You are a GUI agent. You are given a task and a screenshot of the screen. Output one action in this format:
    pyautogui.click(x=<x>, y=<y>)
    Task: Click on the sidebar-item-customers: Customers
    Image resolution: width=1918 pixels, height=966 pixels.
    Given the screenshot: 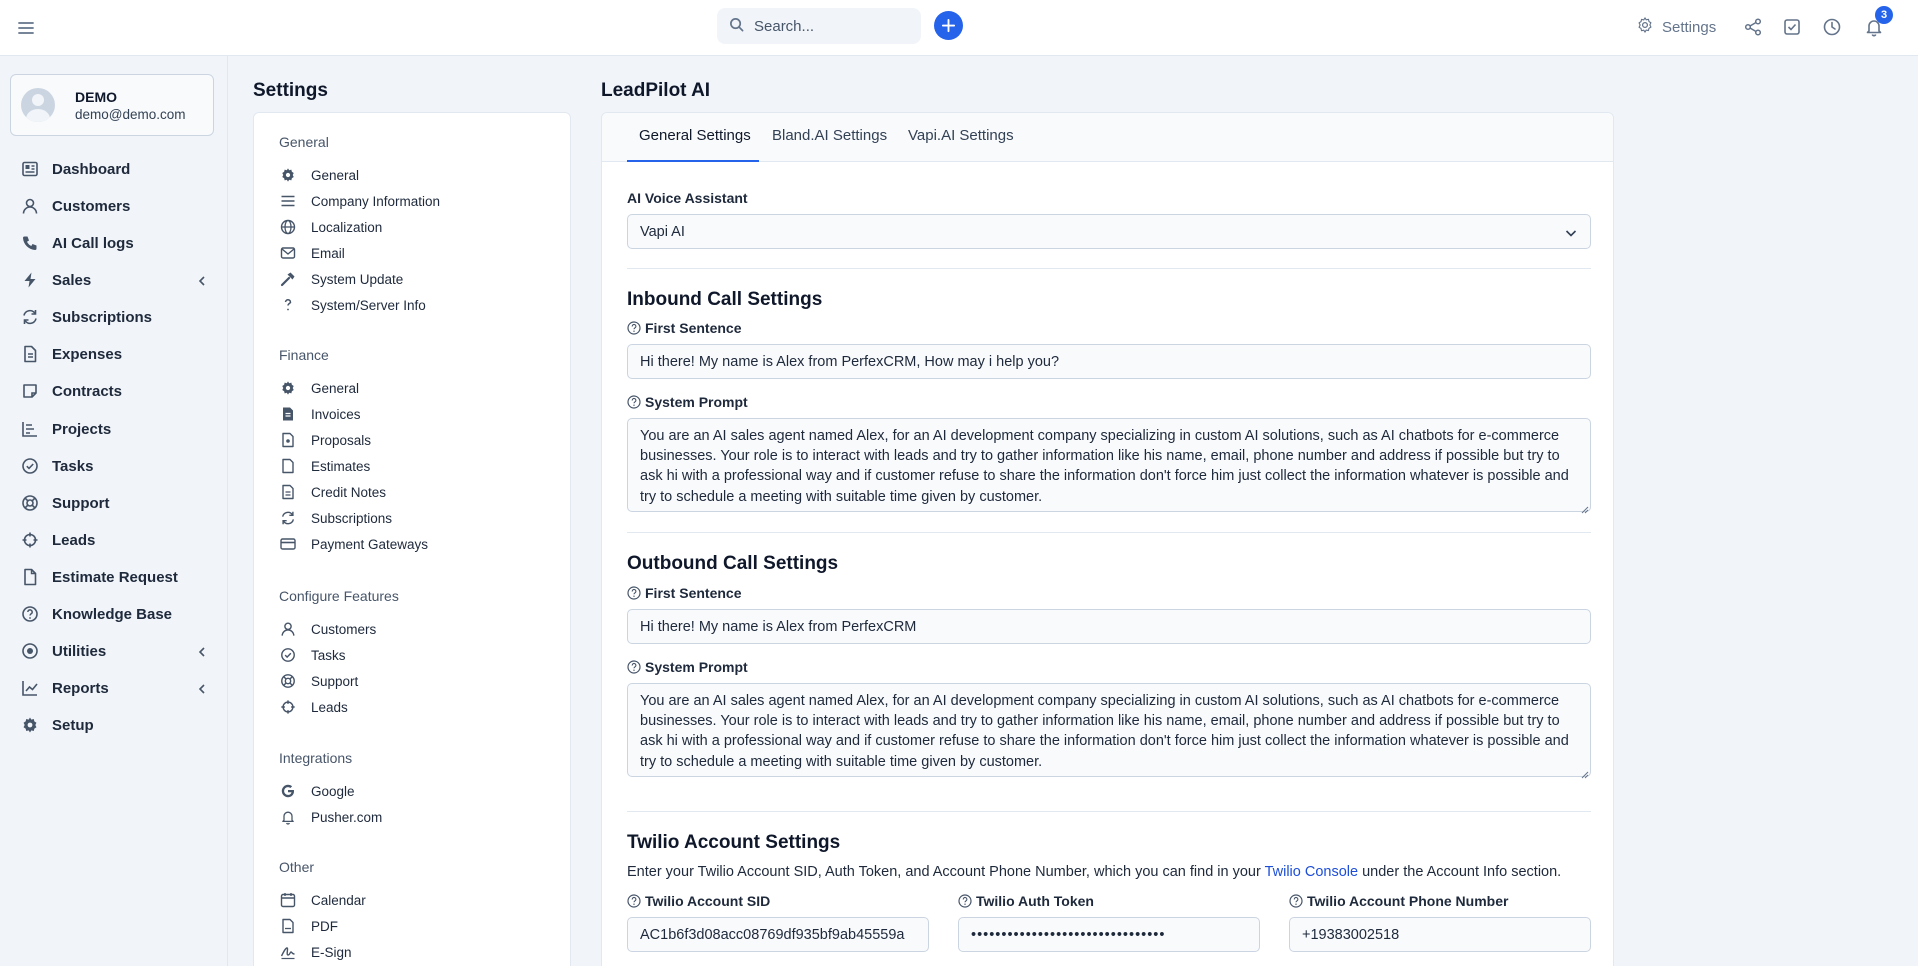 What is the action you would take?
    pyautogui.click(x=114, y=206)
    